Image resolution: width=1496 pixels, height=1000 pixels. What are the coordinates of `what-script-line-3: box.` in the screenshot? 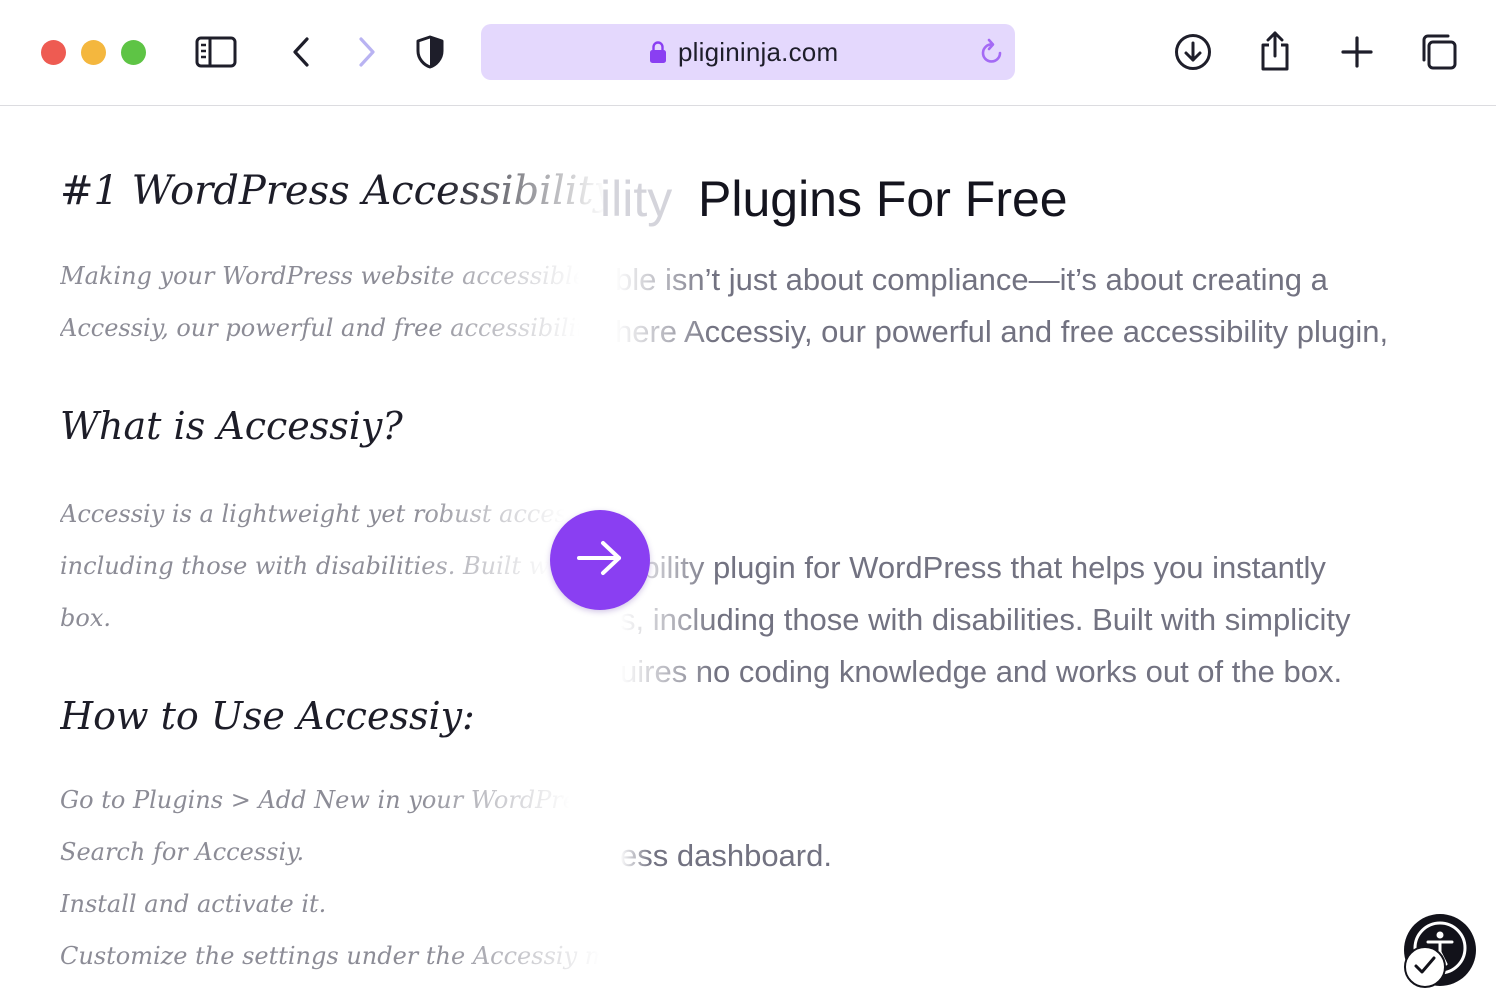 It's located at (85, 618).